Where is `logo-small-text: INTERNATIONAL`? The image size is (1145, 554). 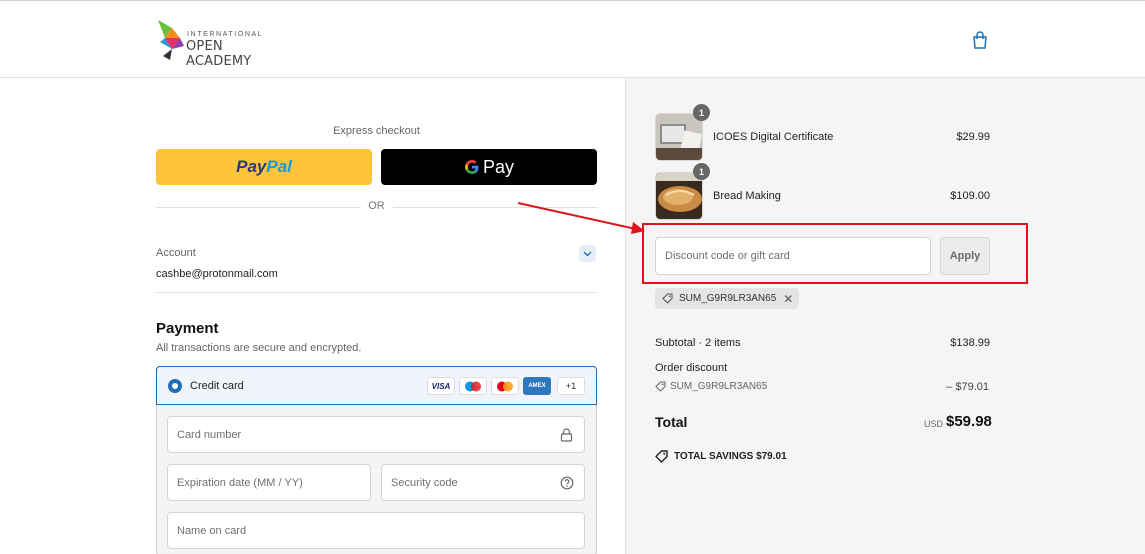
logo-small-text: INTERNATIONAL is located at coordinates (225, 34).